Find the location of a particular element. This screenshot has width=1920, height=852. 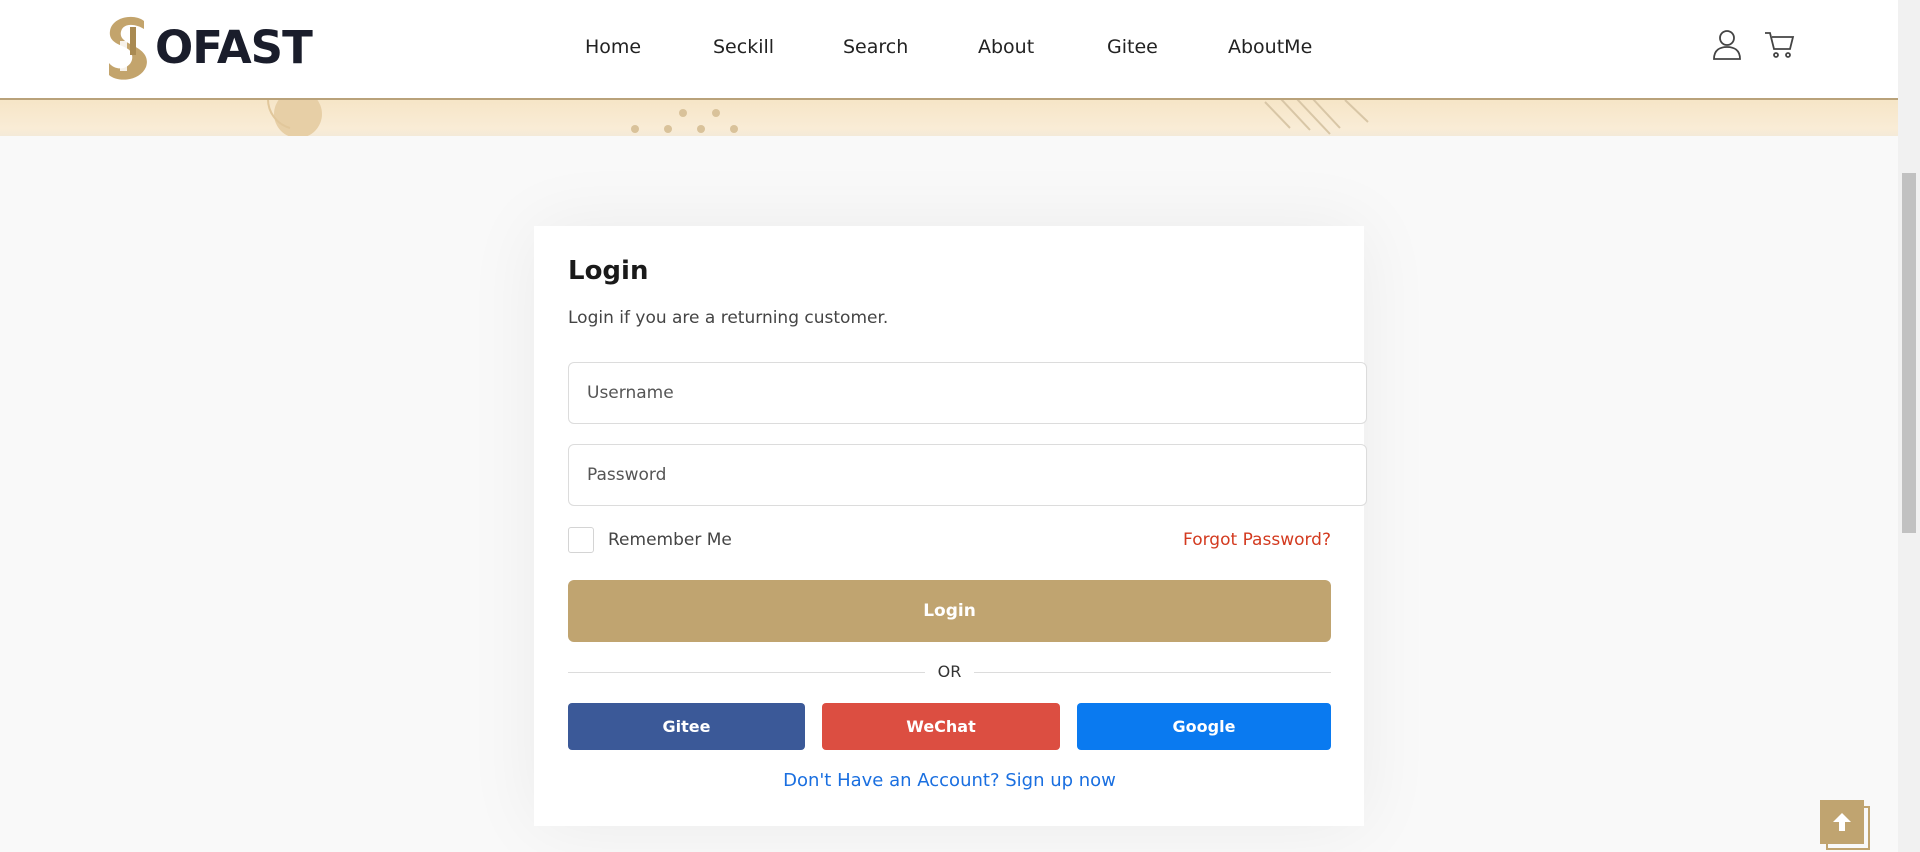

back-to-top-button is located at coordinates (1845, 826).